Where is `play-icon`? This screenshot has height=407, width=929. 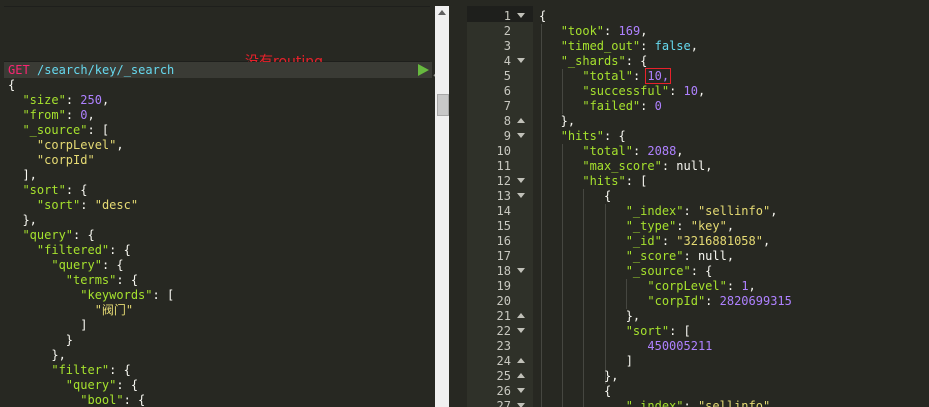 play-icon is located at coordinates (423, 70).